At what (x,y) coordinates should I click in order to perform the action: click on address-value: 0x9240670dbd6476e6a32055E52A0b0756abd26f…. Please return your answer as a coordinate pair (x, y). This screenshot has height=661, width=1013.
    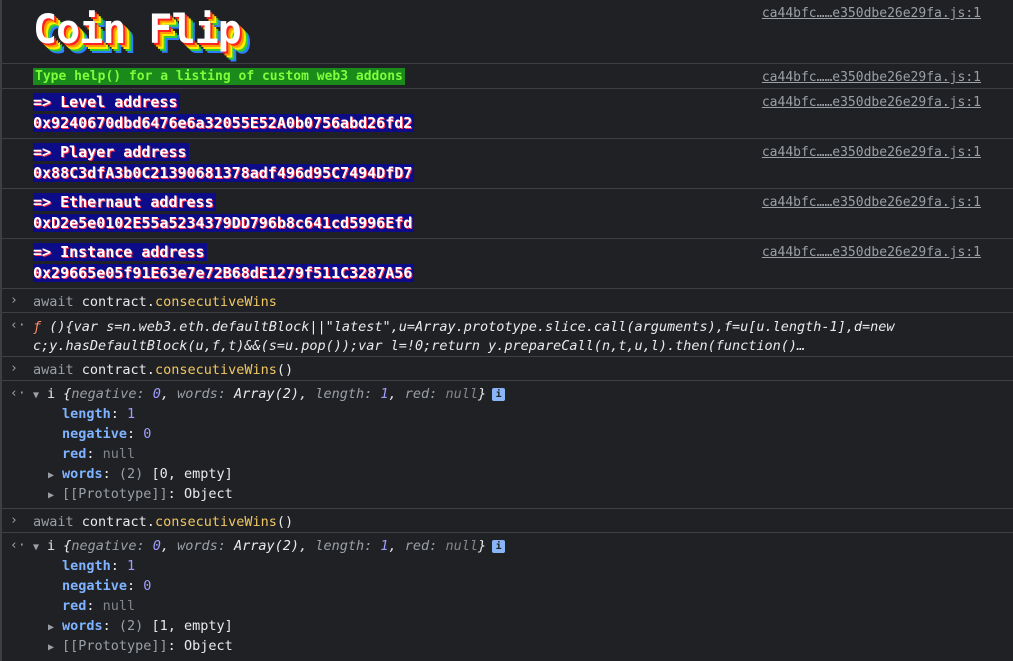
    Looking at the image, I should click on (224, 123).